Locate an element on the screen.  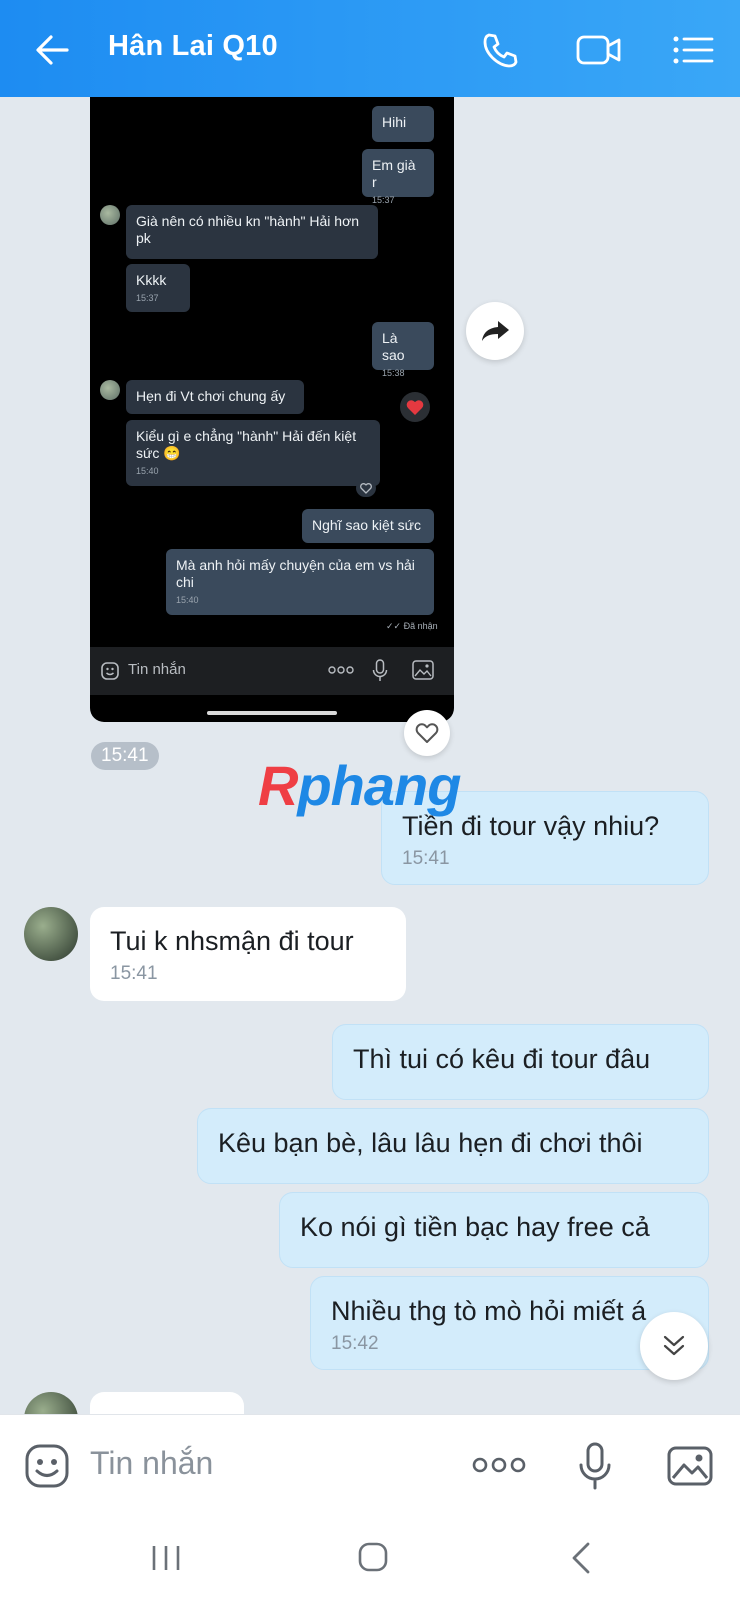
delivered-status: ✓✓ Đã nhận is located at coordinates (412, 626).